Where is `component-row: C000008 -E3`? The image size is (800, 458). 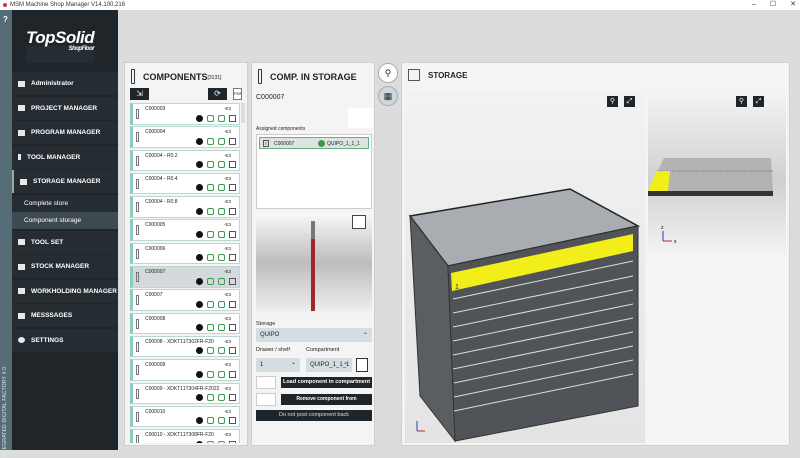 component-row: C000008 -E3 is located at coordinates (185, 323).